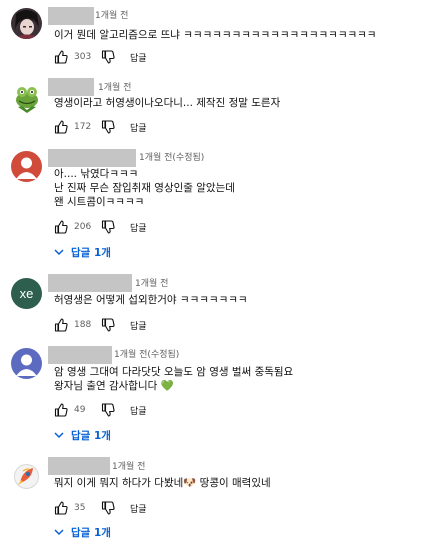 The width and height of the screenshot is (421, 545). I want to click on comment-text: 뭐지 이게 뭐지 하다가 다봤네🐶 땅콩이 매력있네, so click(162, 483).